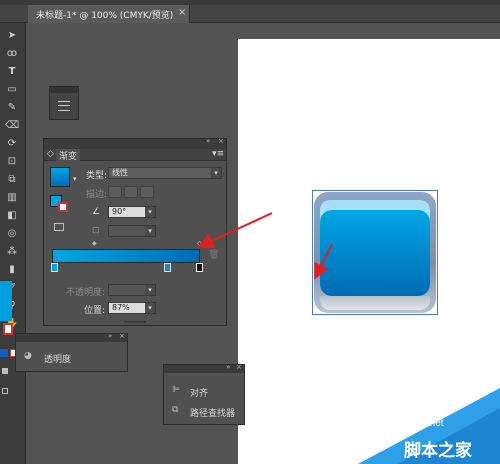 This screenshot has width=500, height=464. Describe the element at coordinates (426, 423) in the screenshot. I see `watermark-site: jb51.net` at that location.